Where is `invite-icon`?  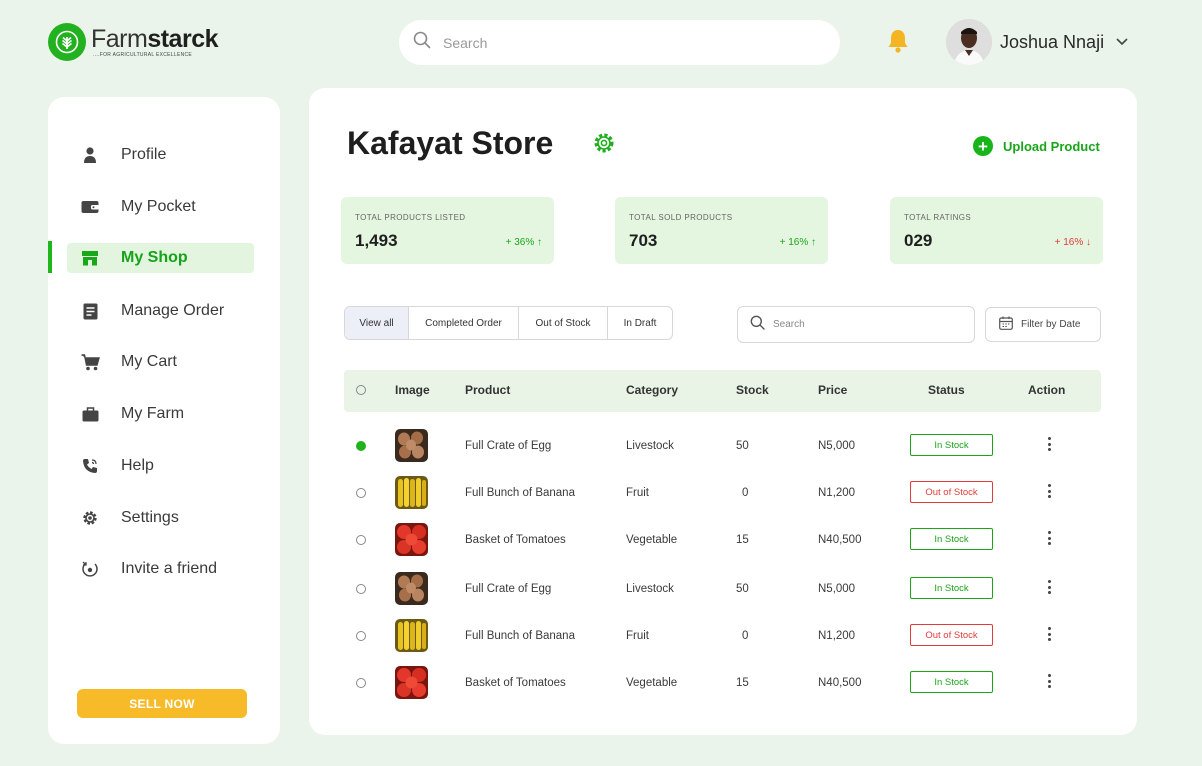
invite-icon is located at coordinates (90, 569).